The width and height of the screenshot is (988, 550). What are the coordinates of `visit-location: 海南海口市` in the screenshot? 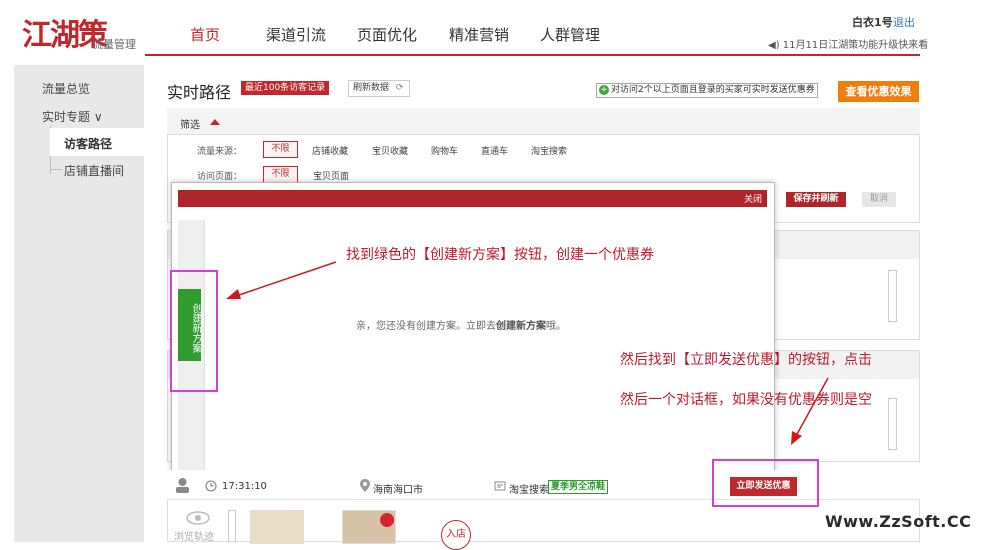 It's located at (398, 490).